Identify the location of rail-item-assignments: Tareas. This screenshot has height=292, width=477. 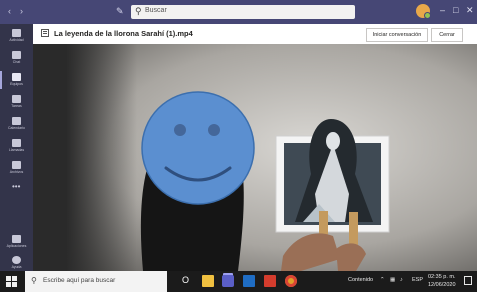
(16, 103).